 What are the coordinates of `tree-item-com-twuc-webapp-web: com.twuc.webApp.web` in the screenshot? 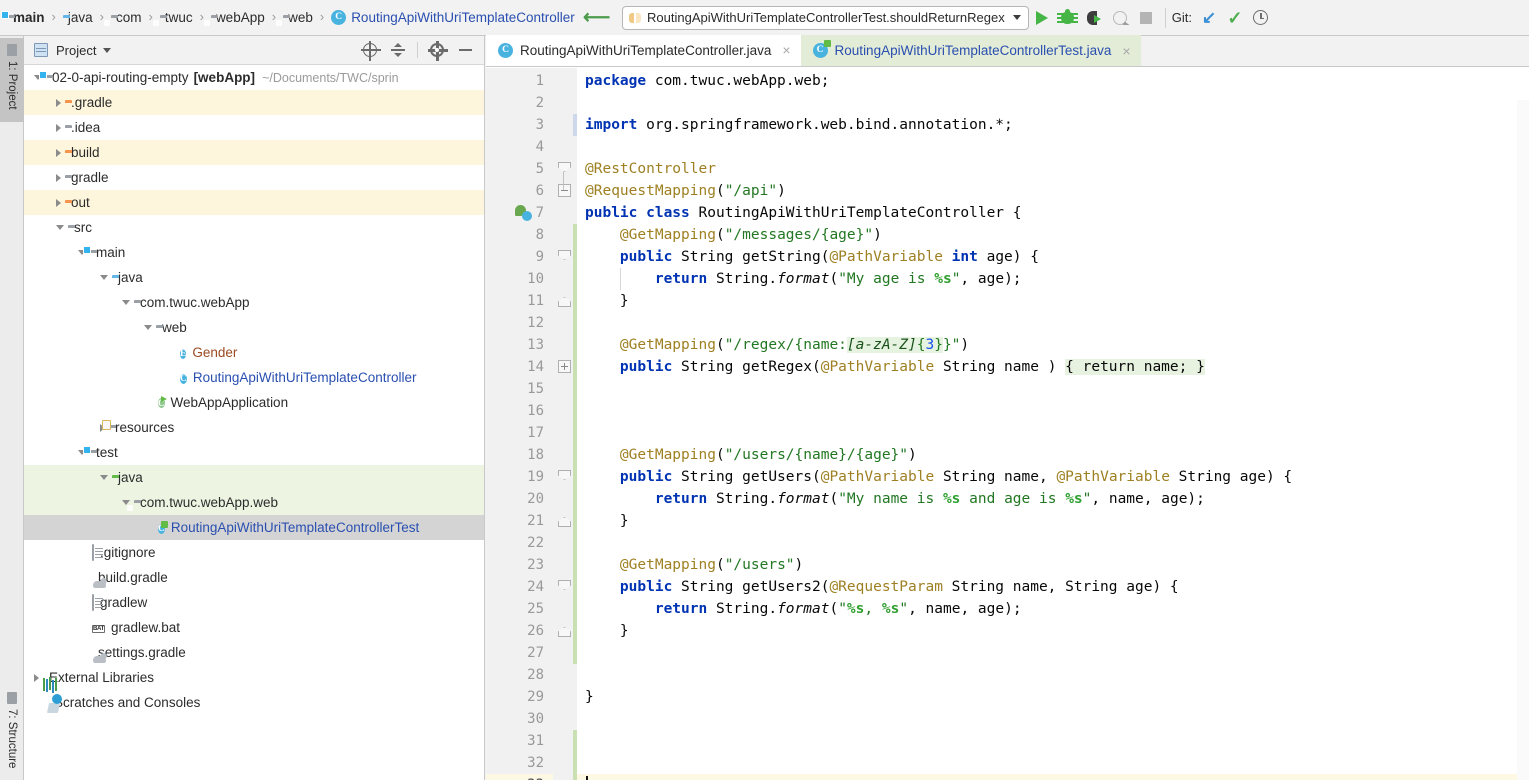 It's located at (254, 502).